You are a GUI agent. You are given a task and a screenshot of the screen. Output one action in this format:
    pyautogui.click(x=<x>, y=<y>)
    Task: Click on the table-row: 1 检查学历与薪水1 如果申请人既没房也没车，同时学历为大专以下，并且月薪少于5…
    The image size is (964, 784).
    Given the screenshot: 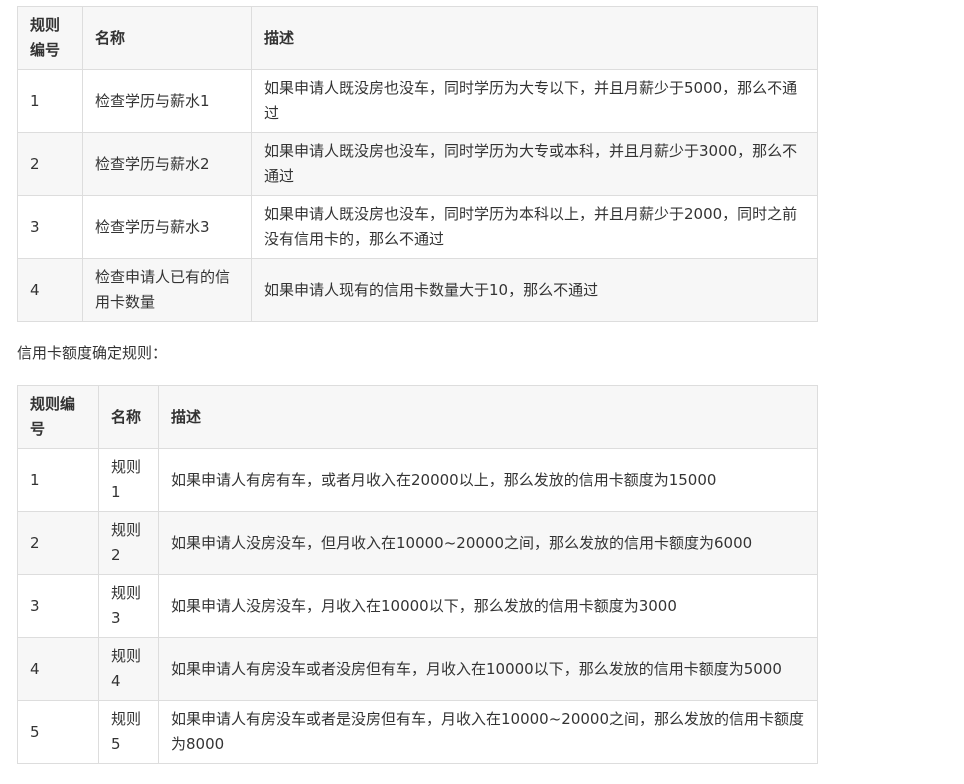 What is the action you would take?
    pyautogui.click(x=417, y=101)
    